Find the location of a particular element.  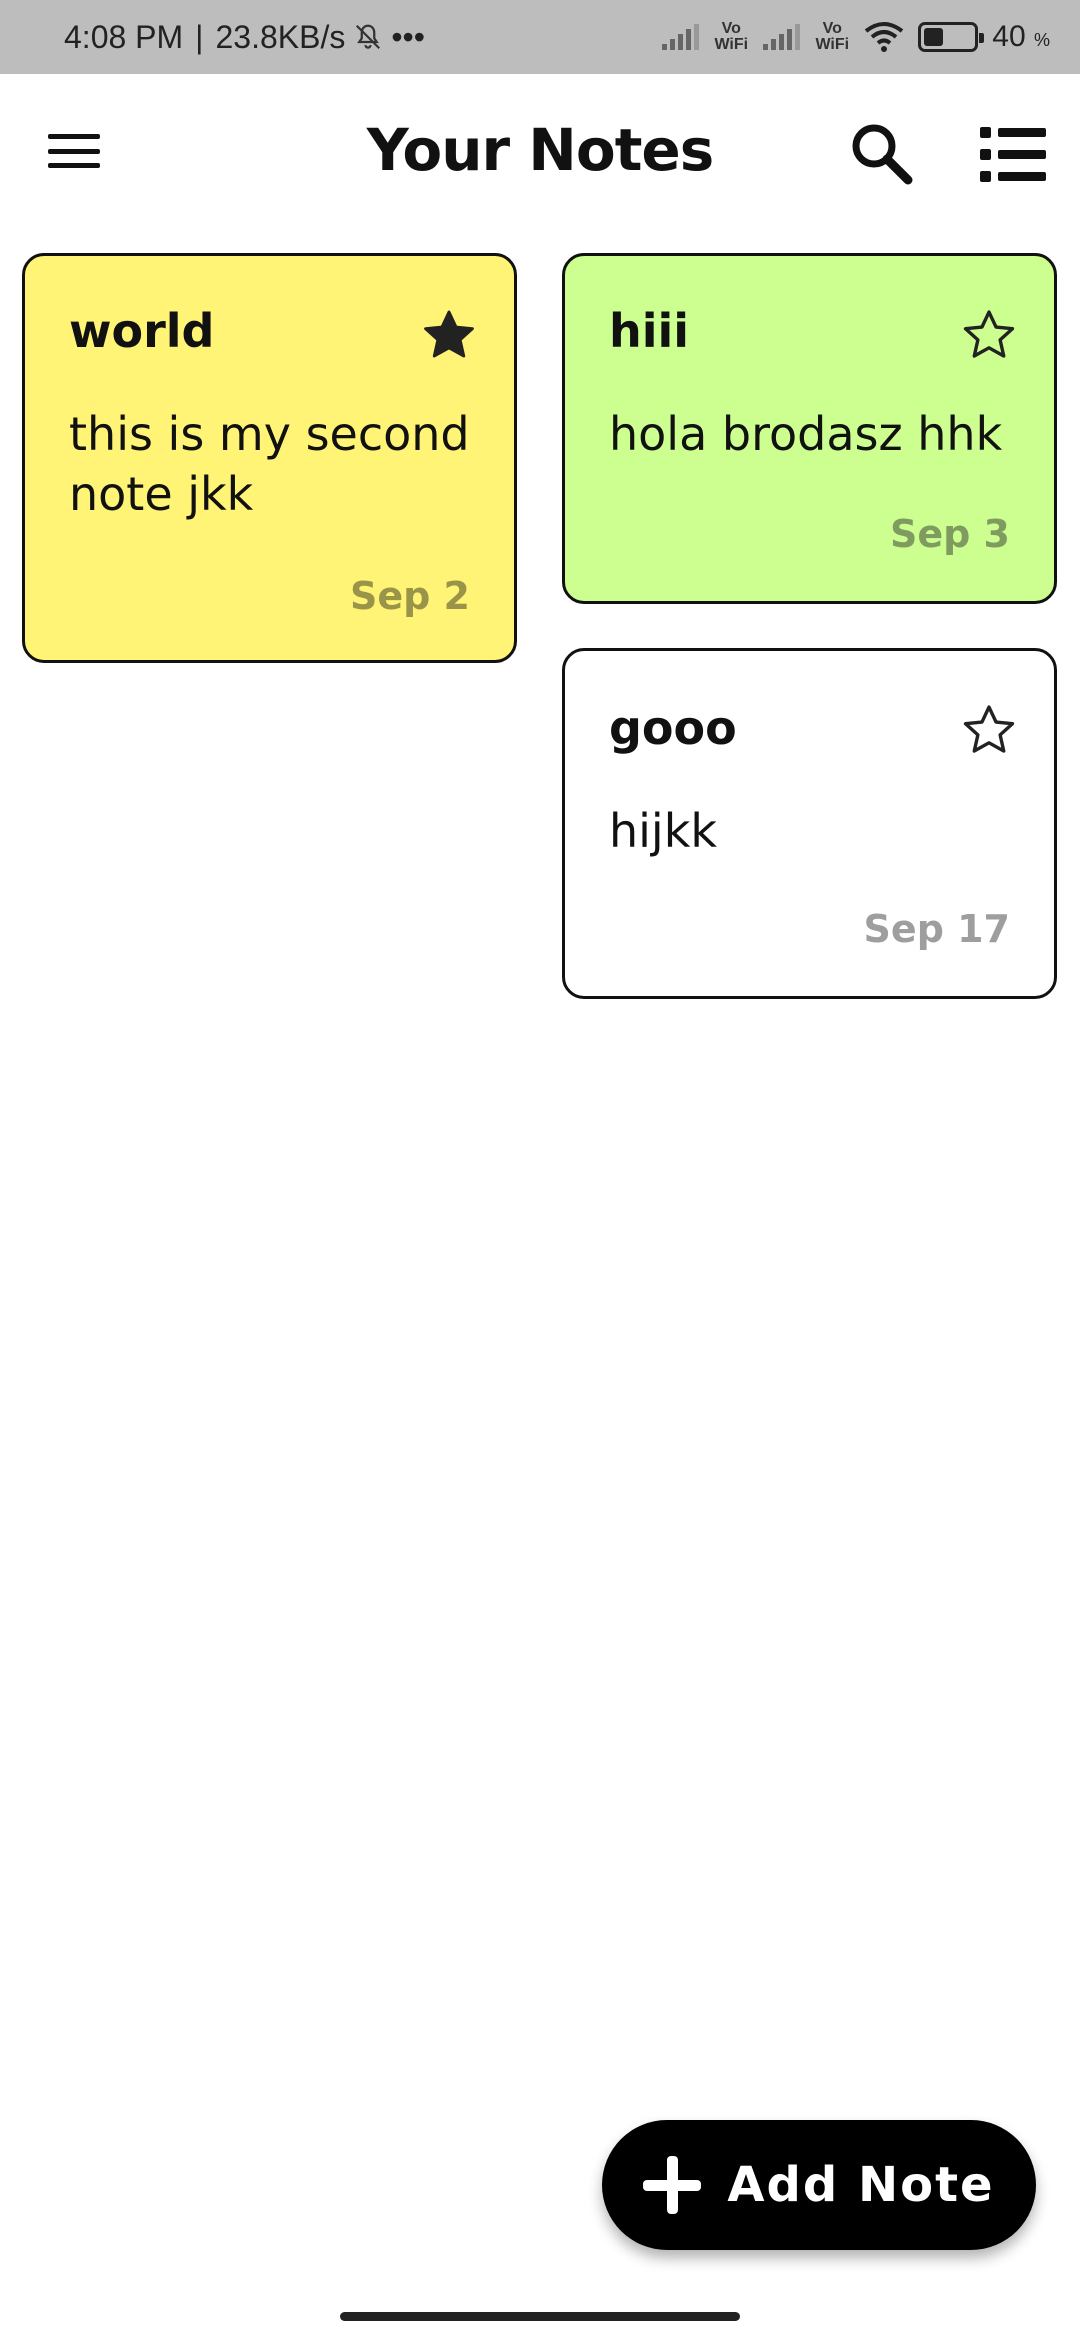

note-title: world is located at coordinates (142, 331).